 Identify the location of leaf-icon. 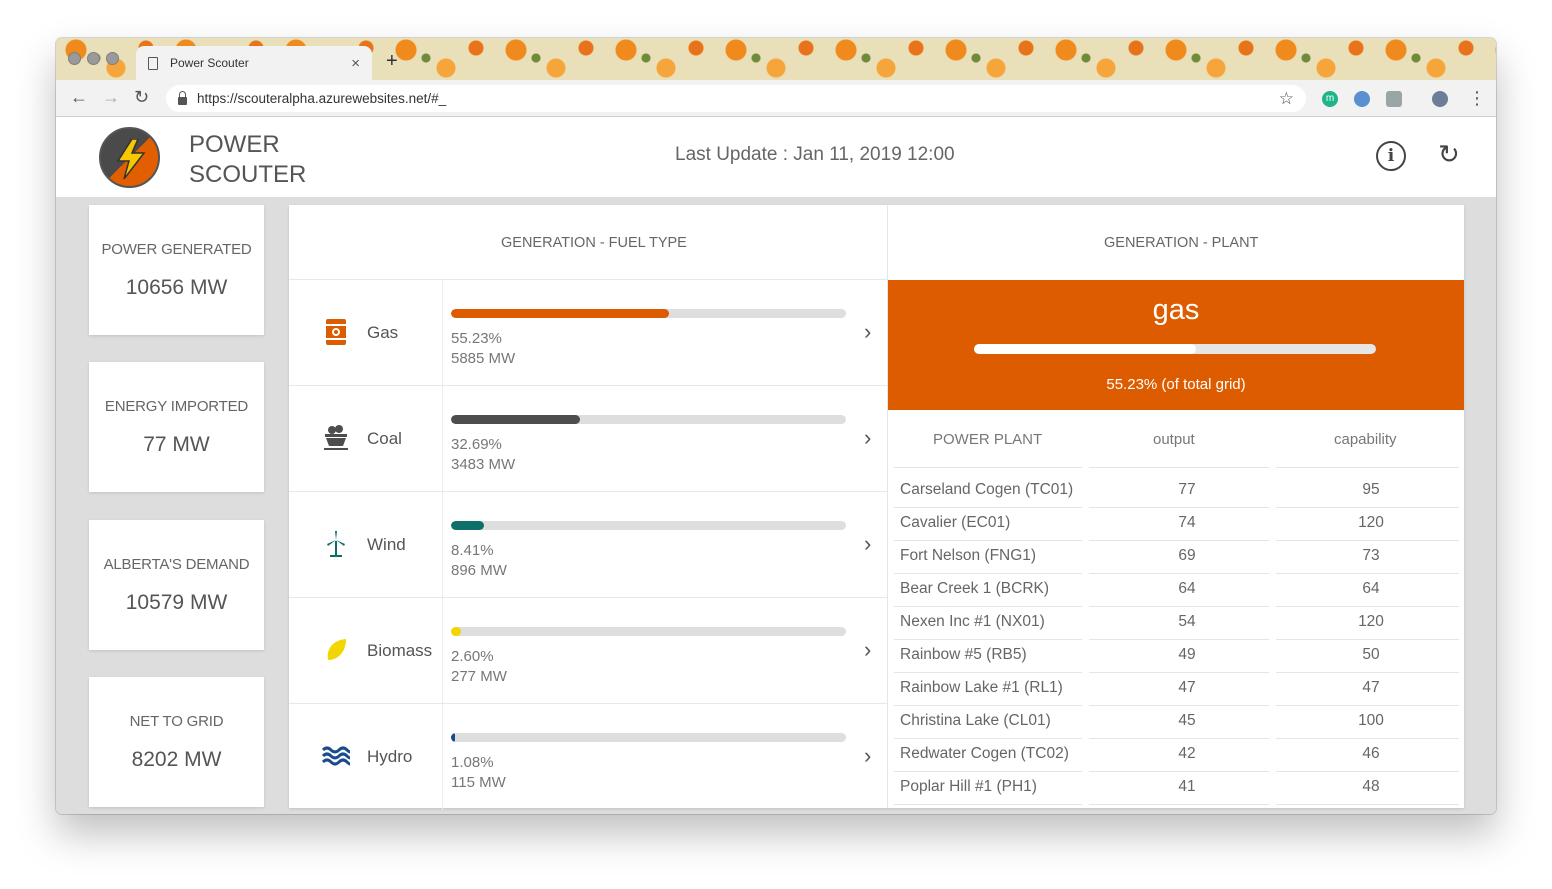
(336, 649).